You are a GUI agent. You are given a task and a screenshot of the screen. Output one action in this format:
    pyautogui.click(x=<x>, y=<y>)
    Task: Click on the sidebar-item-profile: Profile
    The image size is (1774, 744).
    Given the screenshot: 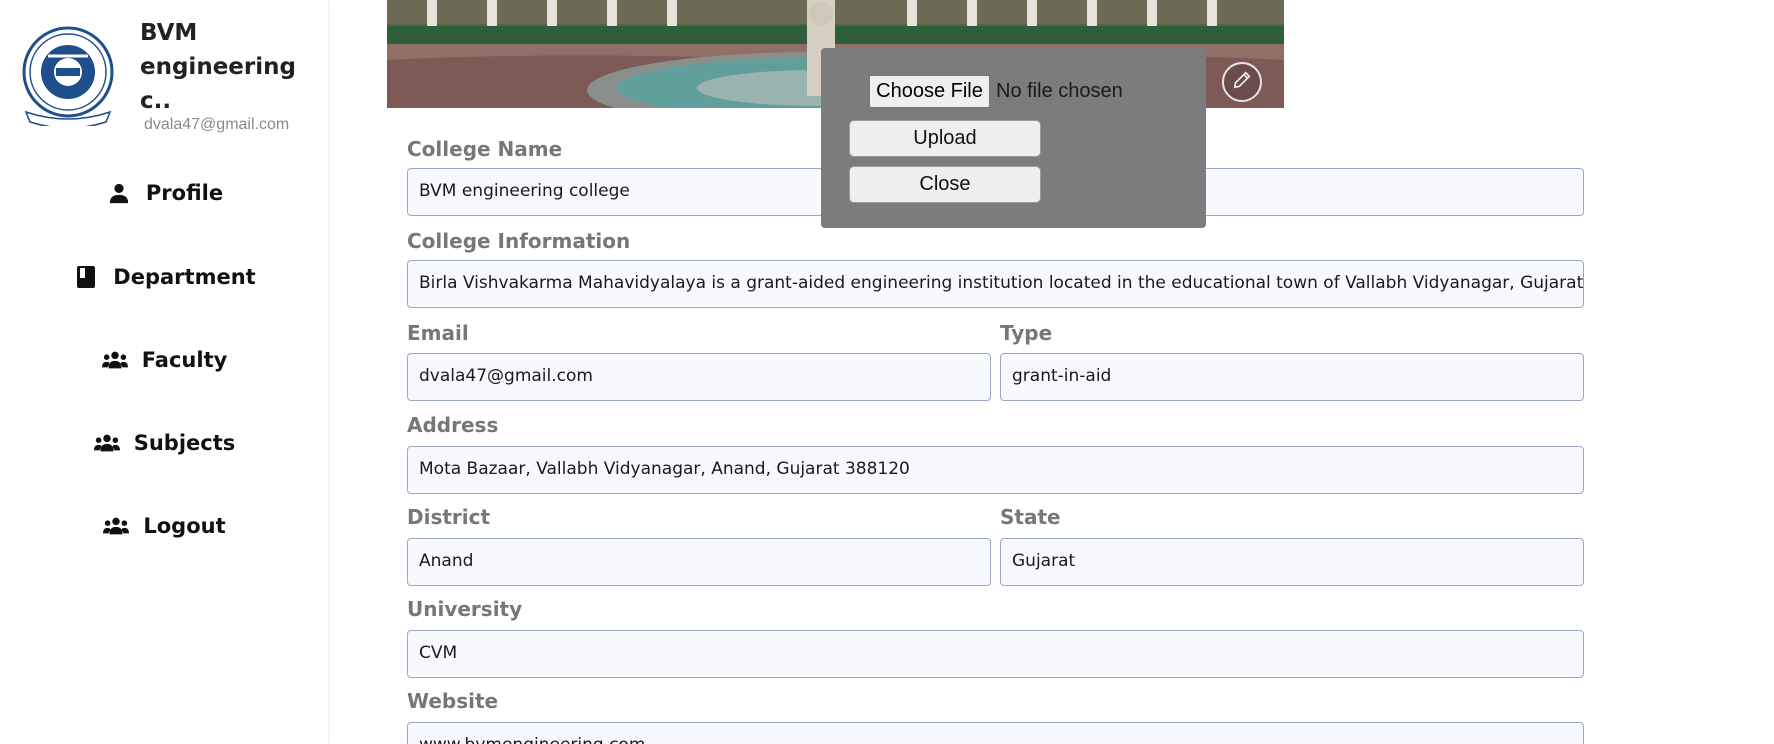 What is the action you would take?
    pyautogui.click(x=164, y=193)
    